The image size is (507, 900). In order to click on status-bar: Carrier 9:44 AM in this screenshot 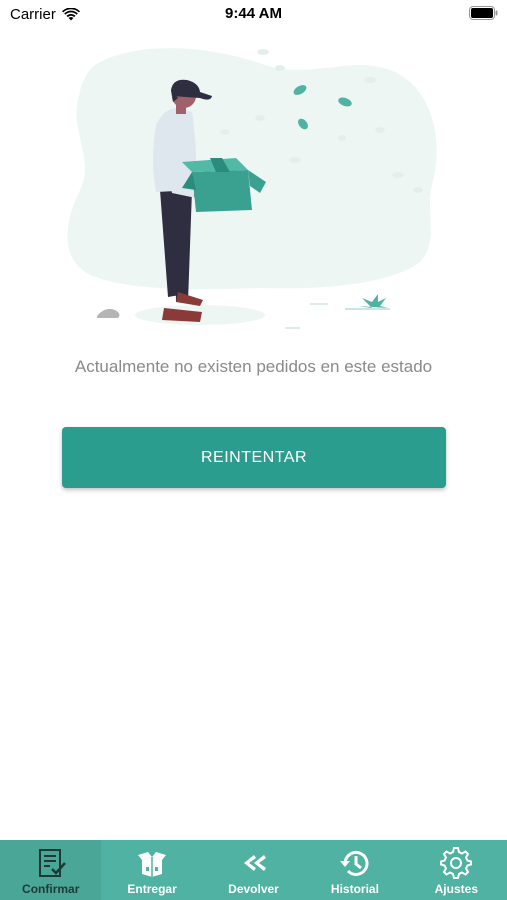, I will do `click(253, 14)`.